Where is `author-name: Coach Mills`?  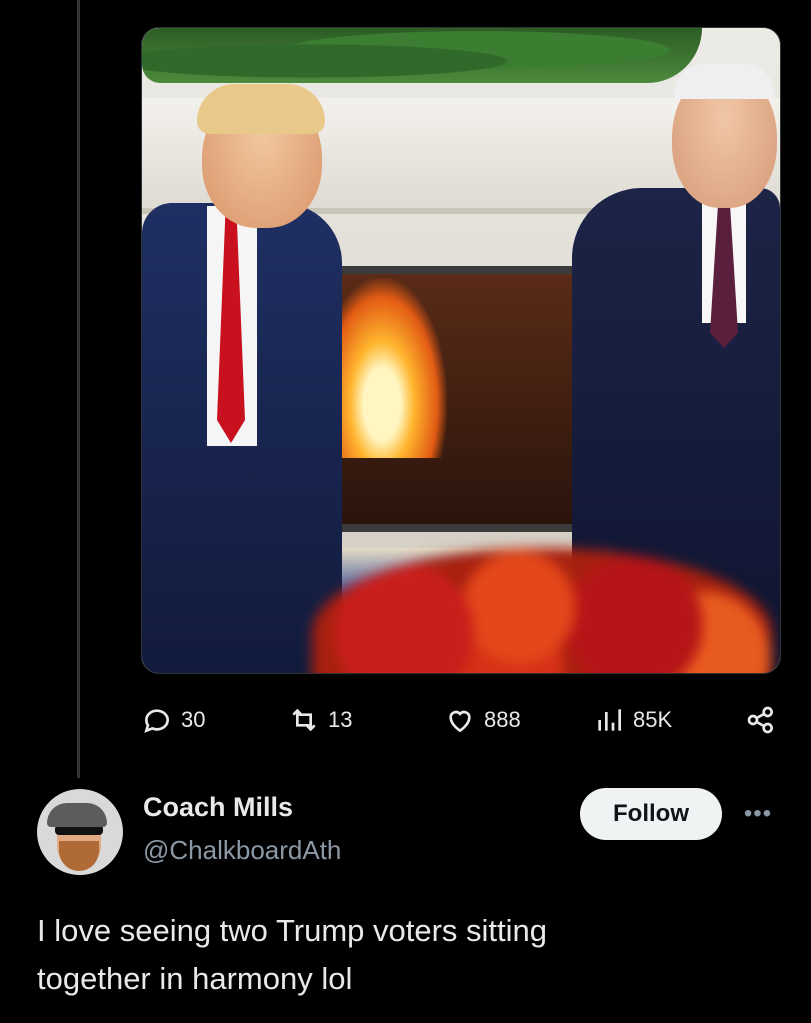 author-name: Coach Mills is located at coordinates (218, 807).